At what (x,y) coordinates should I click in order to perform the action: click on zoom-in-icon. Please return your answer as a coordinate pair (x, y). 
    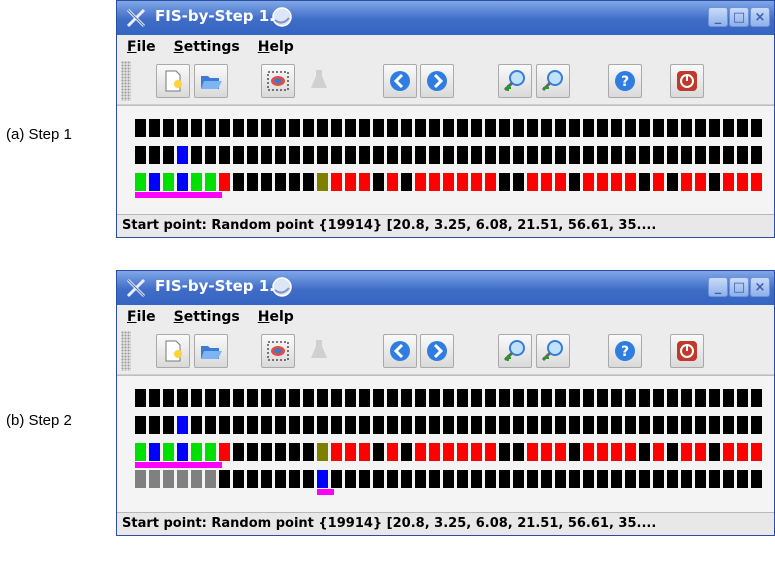
    Looking at the image, I should click on (514, 81).